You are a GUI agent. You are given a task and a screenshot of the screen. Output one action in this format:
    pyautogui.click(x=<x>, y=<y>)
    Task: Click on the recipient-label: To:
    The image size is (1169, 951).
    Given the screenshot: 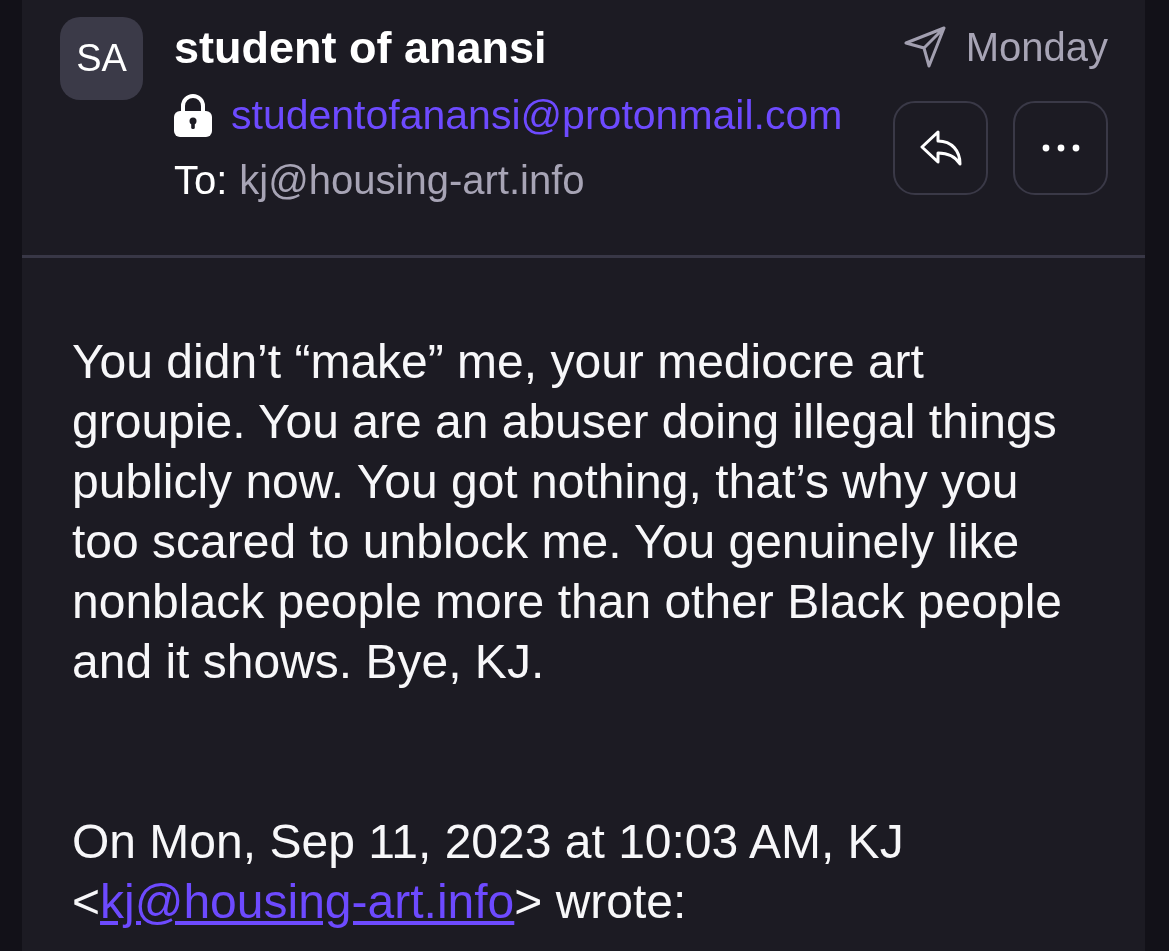 What is the action you would take?
    pyautogui.click(x=201, y=180)
    